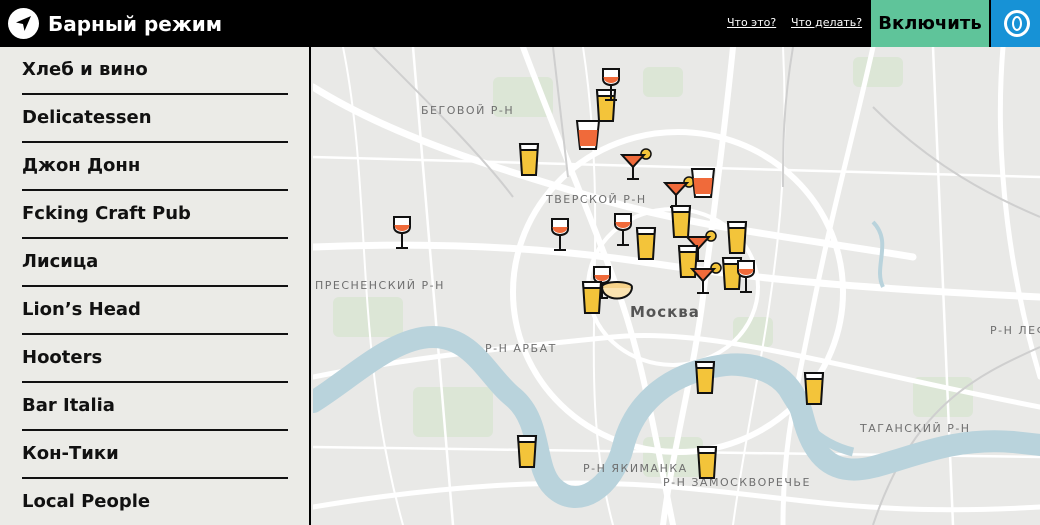  Describe the element at coordinates (155, 311) in the screenshot. I see `bar-item: Lion’s Head` at that location.